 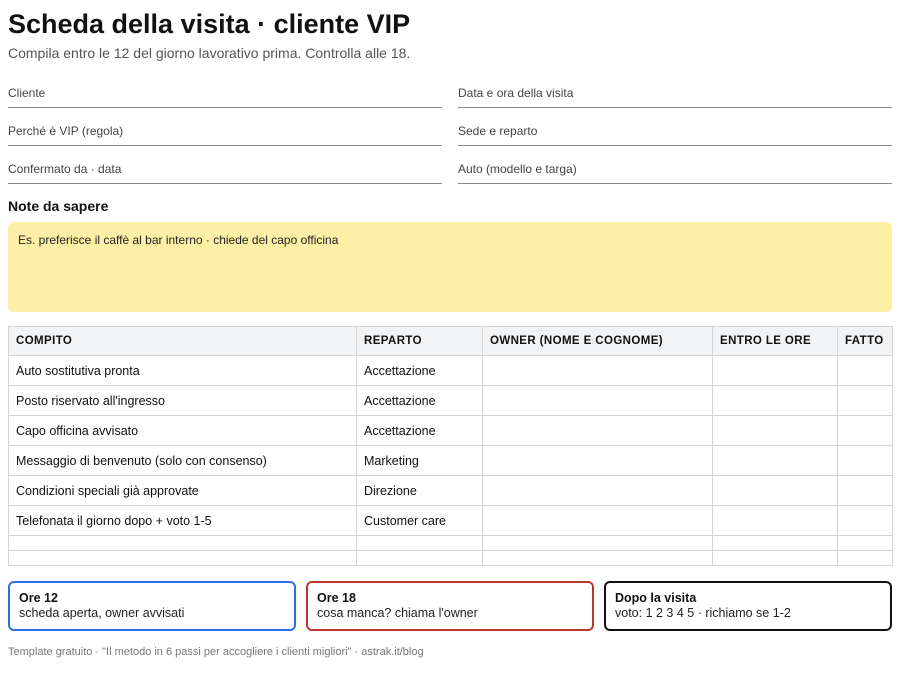 I want to click on car-field: Auto (modello e targa), so click(x=675, y=170).